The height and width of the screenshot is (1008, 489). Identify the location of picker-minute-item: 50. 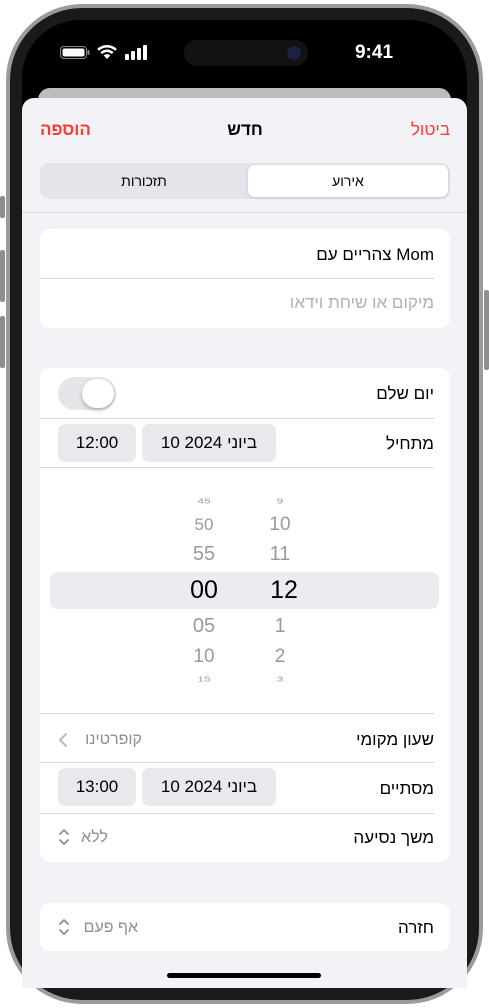
(204, 524).